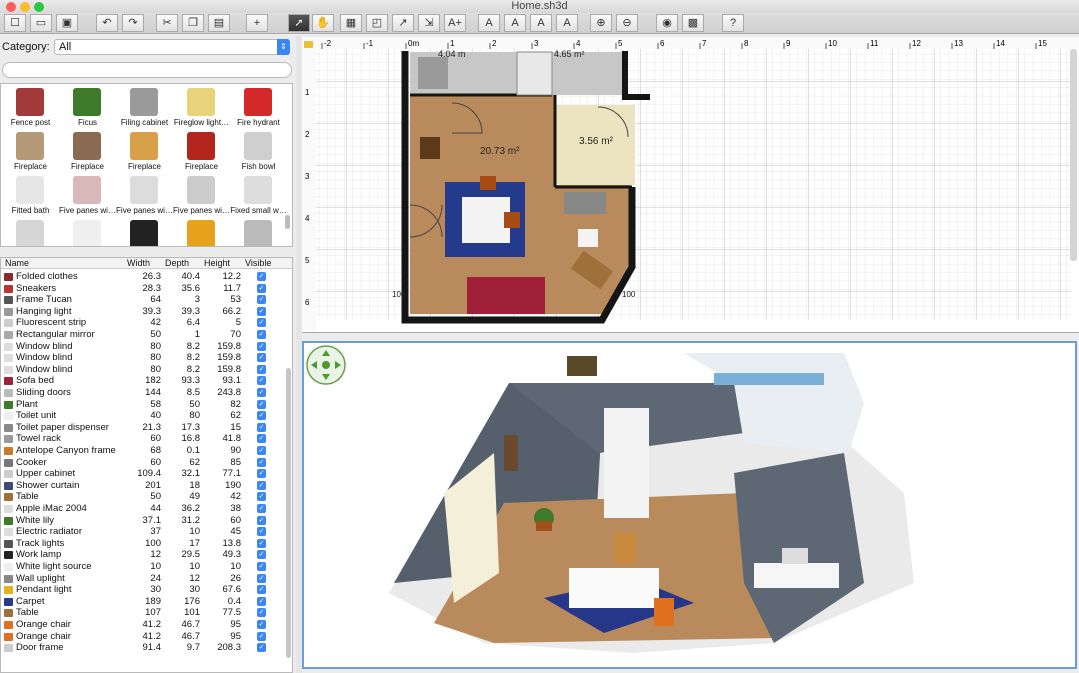 This screenshot has width=1079, height=673. Describe the element at coordinates (377, 23) in the screenshot. I see `create-rooms-button: ◰` at that location.